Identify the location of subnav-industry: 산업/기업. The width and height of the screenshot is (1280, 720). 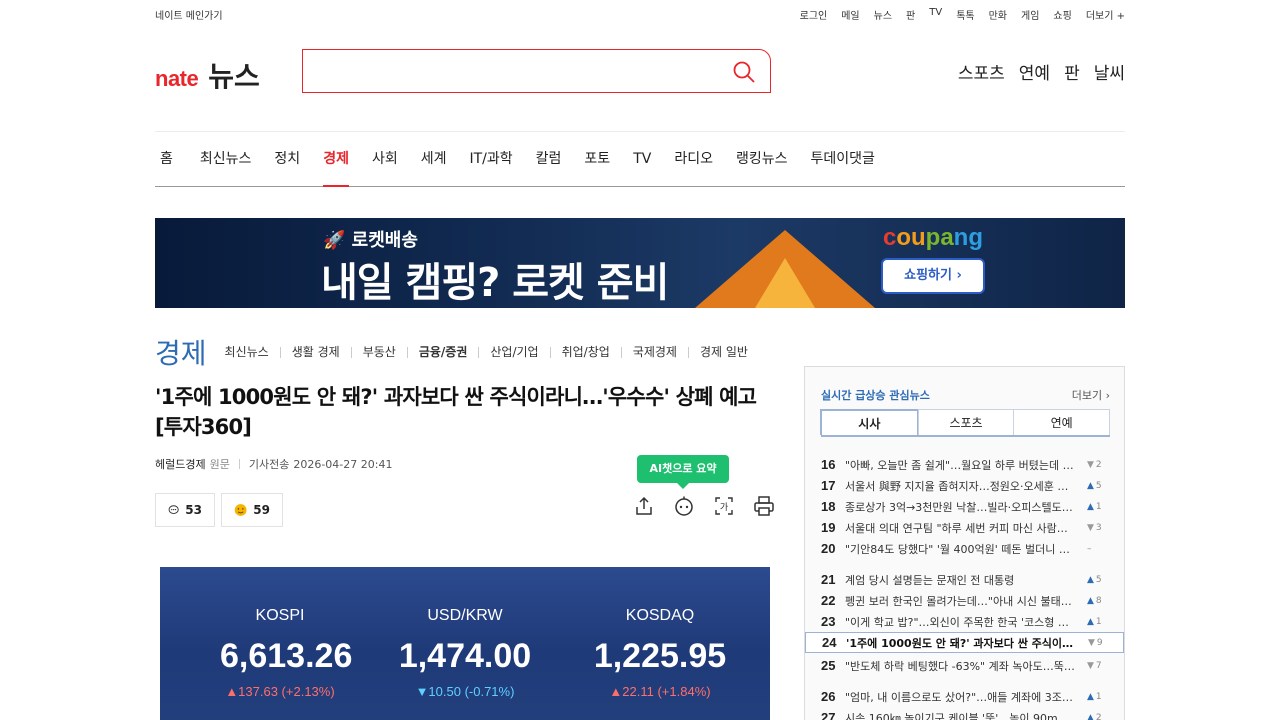
(513, 352).